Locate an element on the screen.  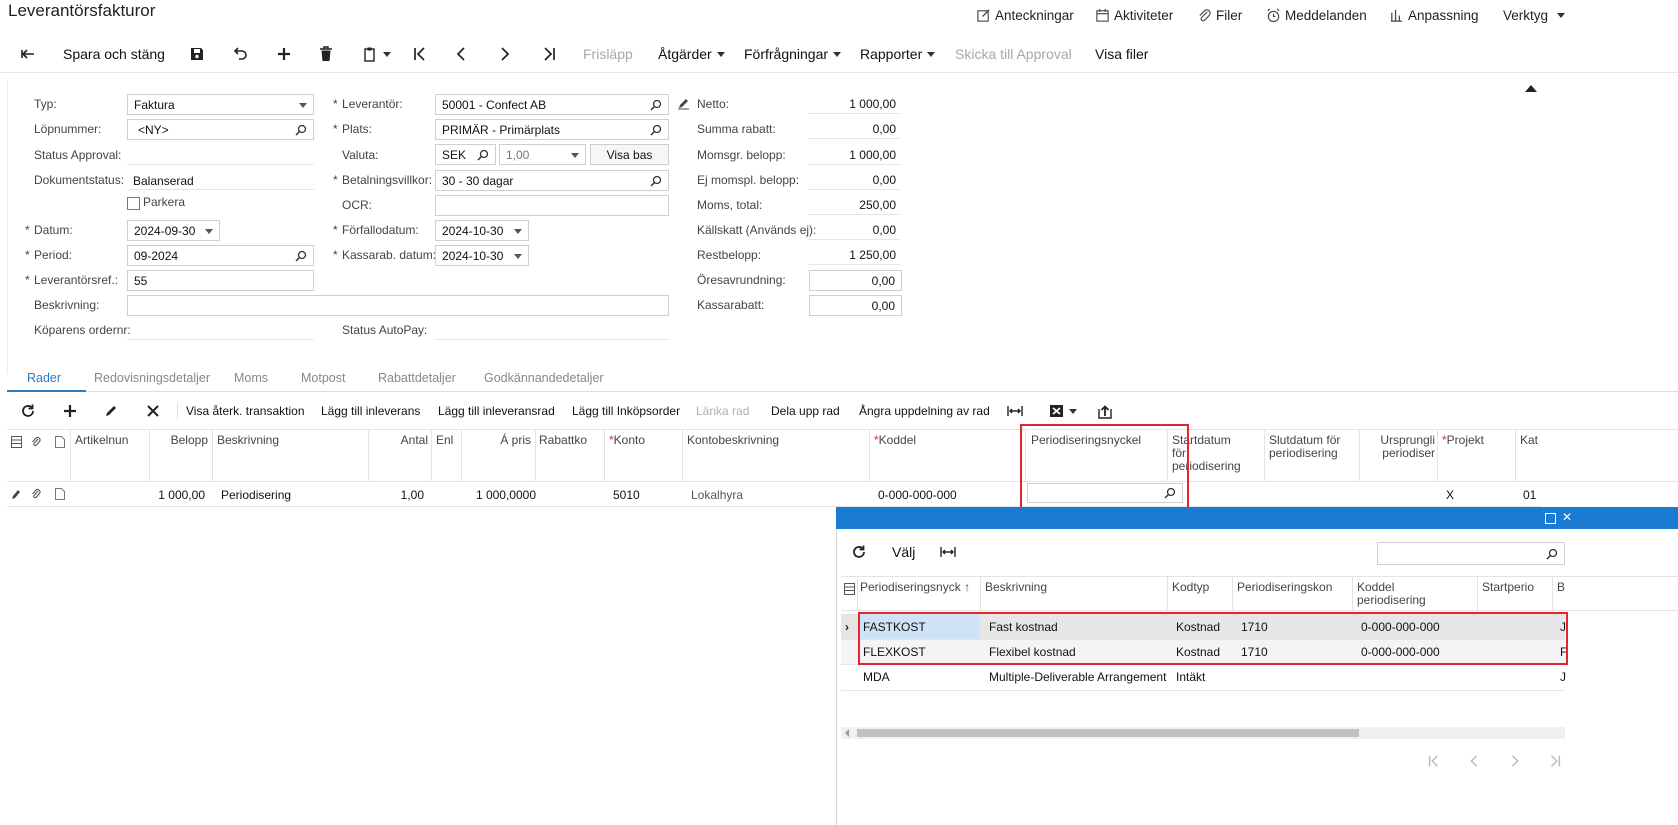
vendor-field: 50001 - Confect AB is located at coordinates (552, 104).